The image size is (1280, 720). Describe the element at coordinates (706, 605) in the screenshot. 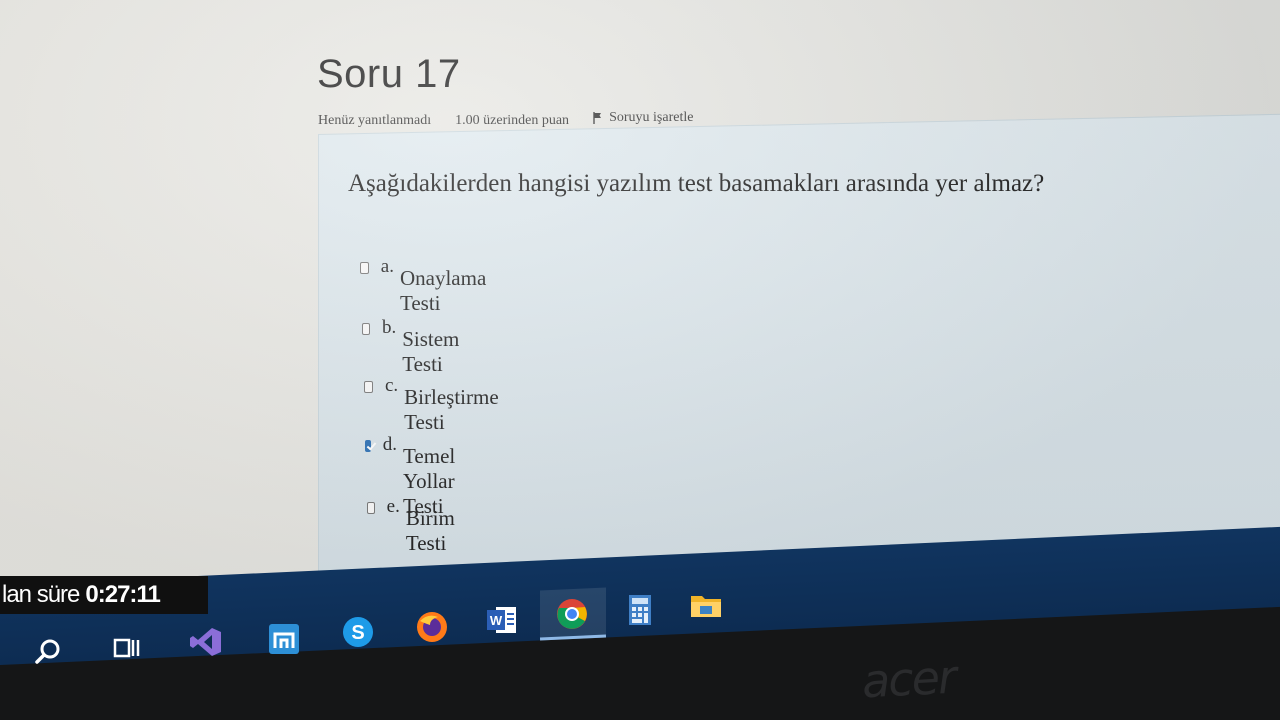

I see `file-explorer-icon` at that location.